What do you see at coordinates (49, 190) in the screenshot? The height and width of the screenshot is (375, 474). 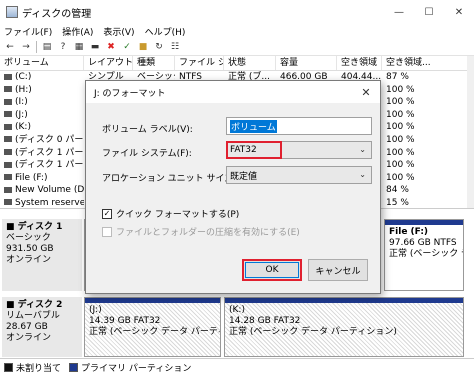 I see `cell-text: New Volume (D:)` at bounding box center [49, 190].